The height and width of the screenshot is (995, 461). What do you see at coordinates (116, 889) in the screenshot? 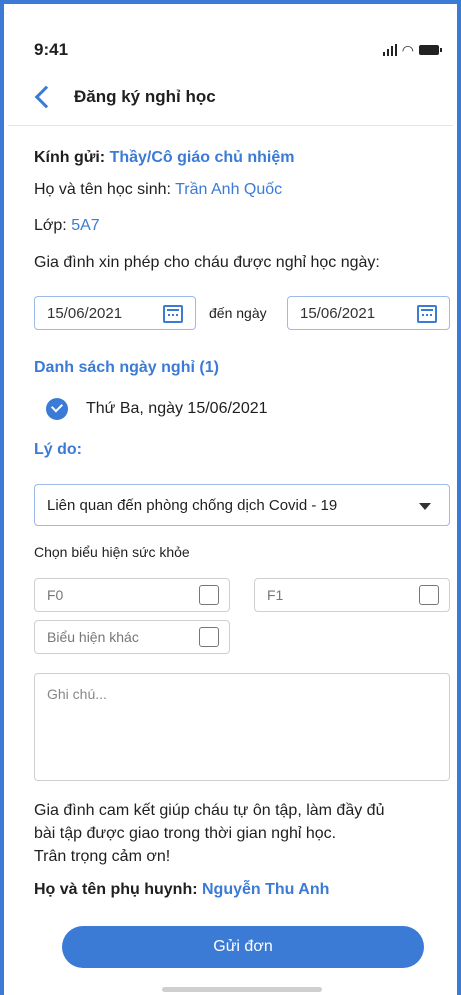
I see `parent-label: Họ và tên phụ huynh:` at bounding box center [116, 889].